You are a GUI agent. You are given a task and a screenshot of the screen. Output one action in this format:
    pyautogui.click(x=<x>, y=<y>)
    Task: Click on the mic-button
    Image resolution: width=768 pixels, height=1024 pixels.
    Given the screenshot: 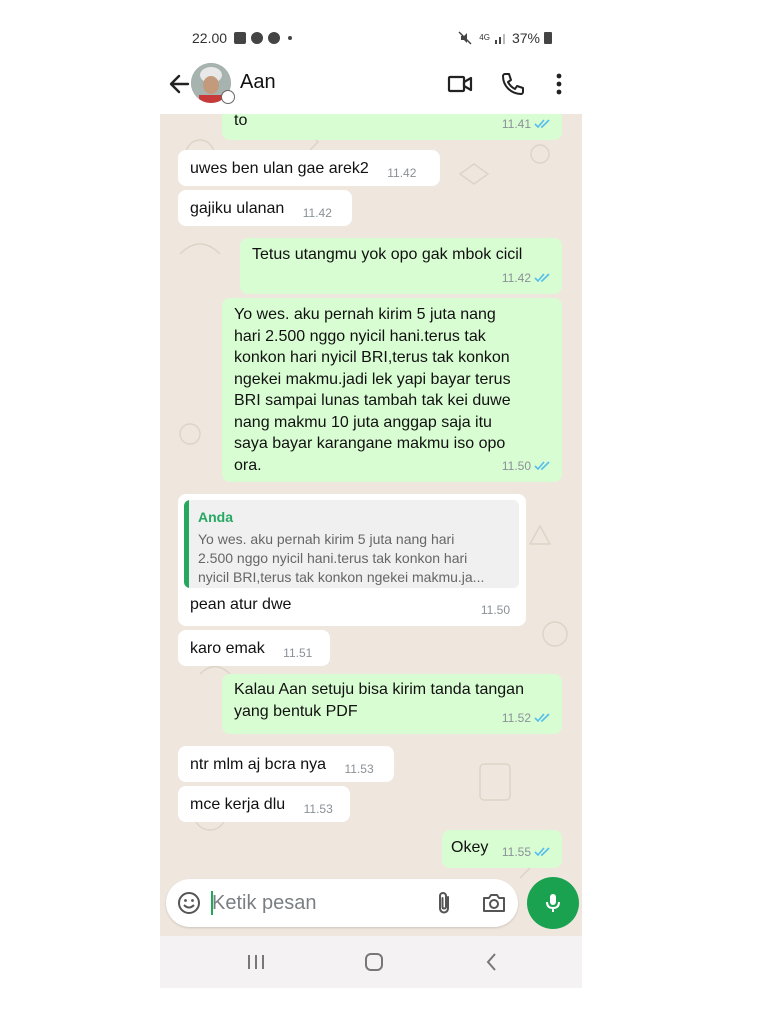 What is the action you would take?
    pyautogui.click(x=553, y=903)
    